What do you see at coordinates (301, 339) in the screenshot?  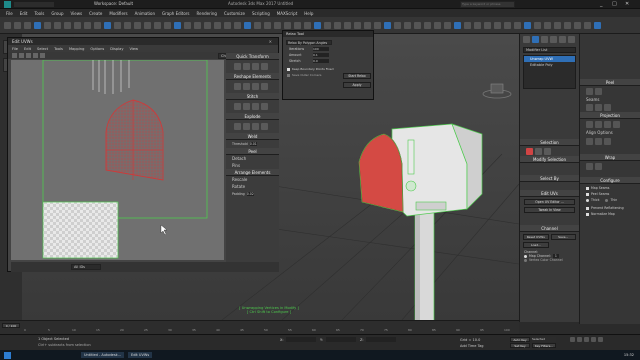 I see `x-coord-field` at bounding box center [301, 339].